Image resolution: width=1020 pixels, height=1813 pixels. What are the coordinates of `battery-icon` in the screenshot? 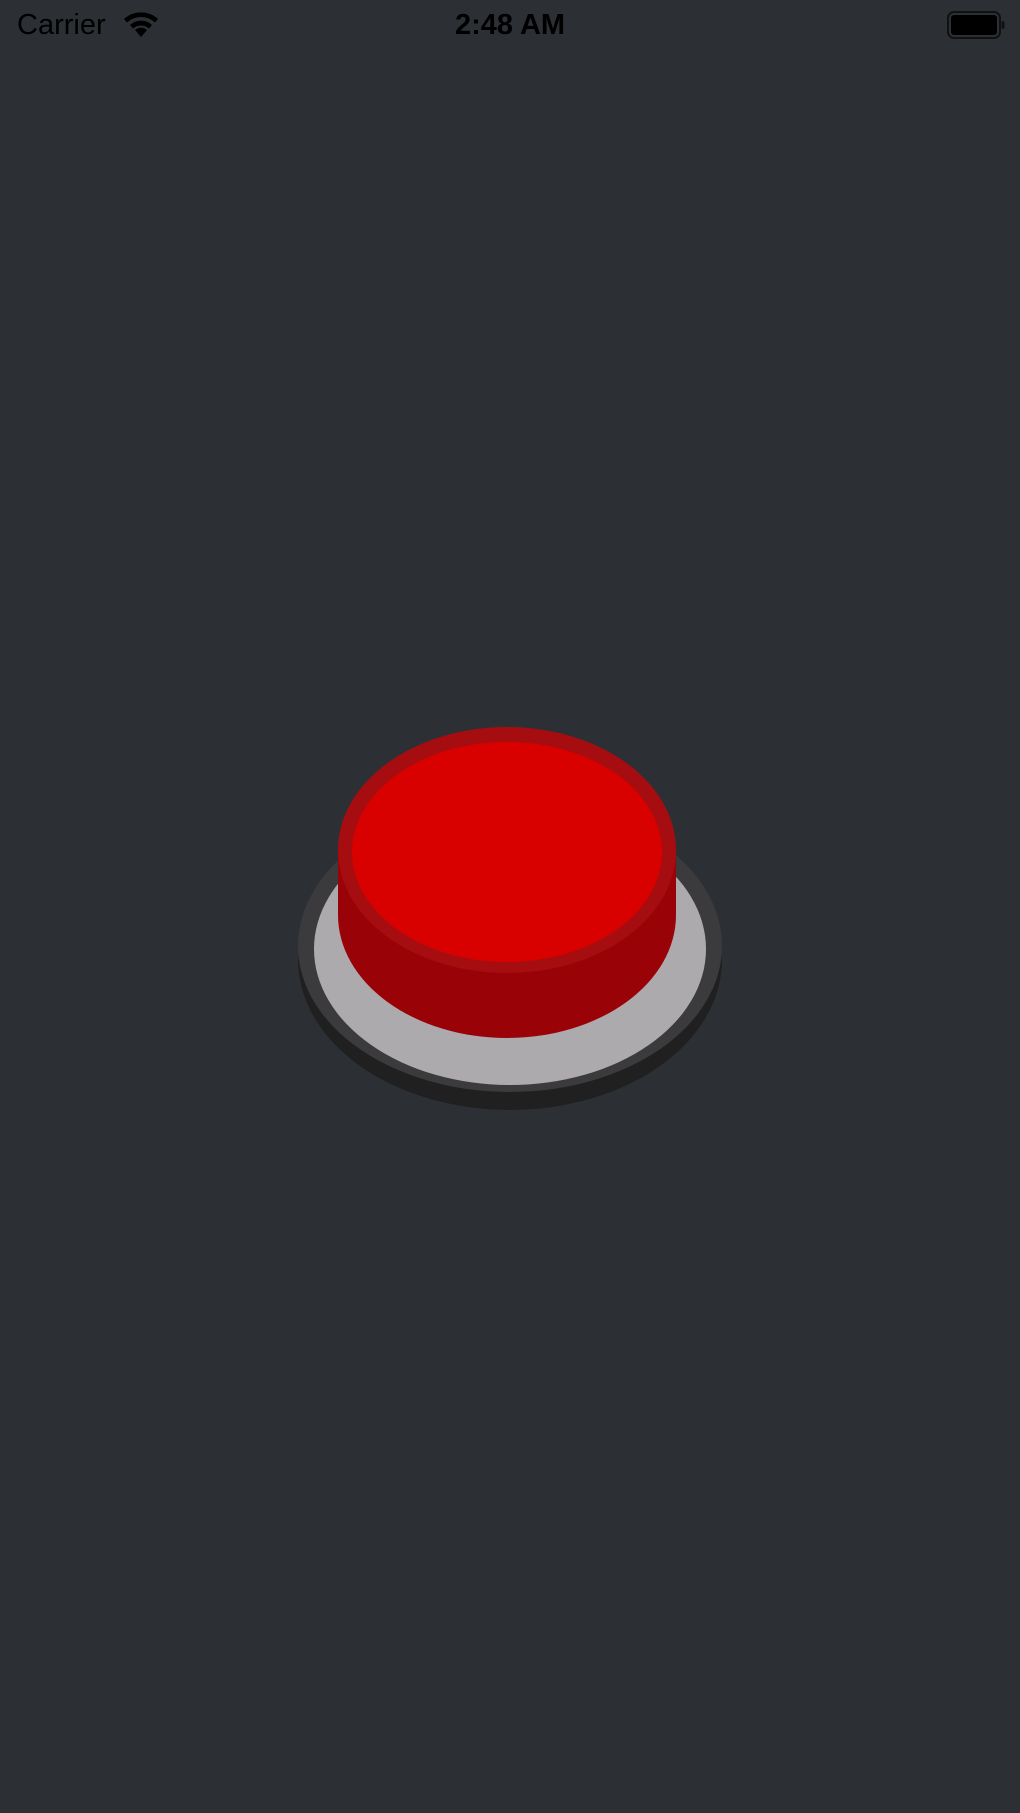 It's located at (976, 25).